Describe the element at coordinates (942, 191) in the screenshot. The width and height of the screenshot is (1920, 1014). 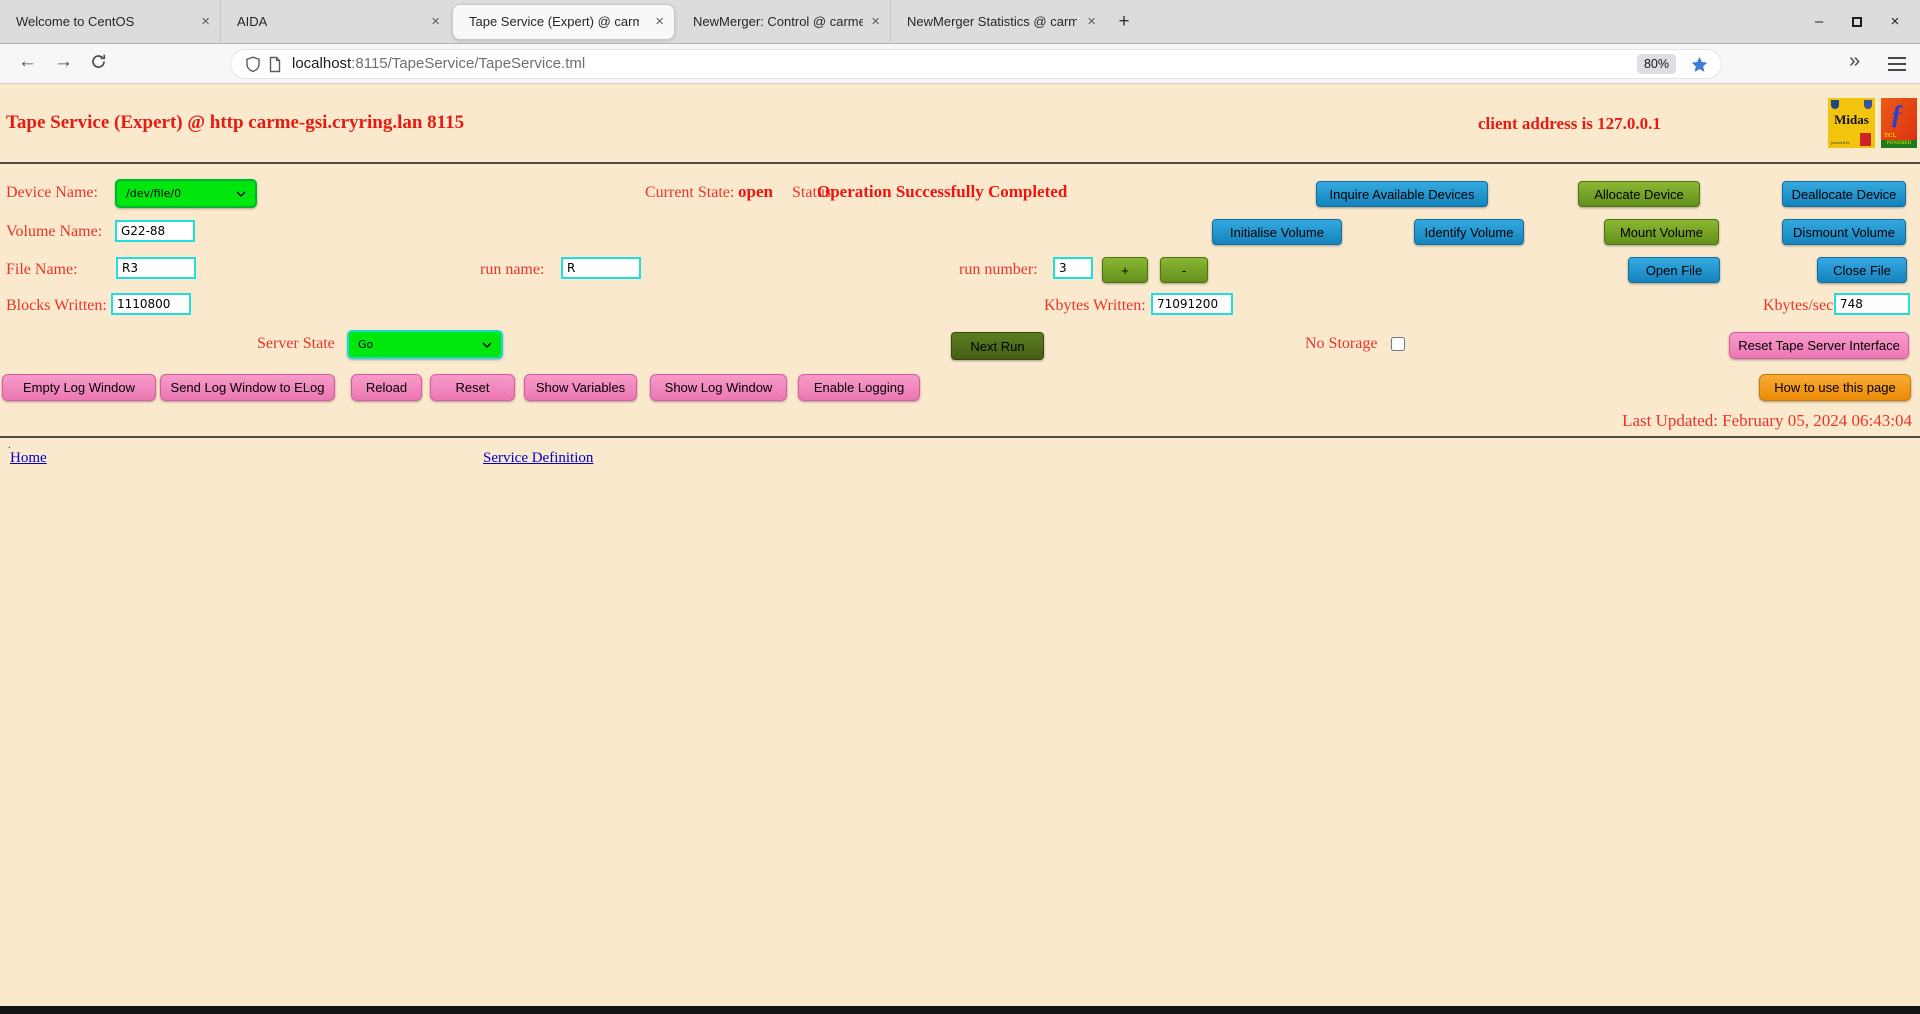
I see `status-value: Operation Successfully Completed` at that location.